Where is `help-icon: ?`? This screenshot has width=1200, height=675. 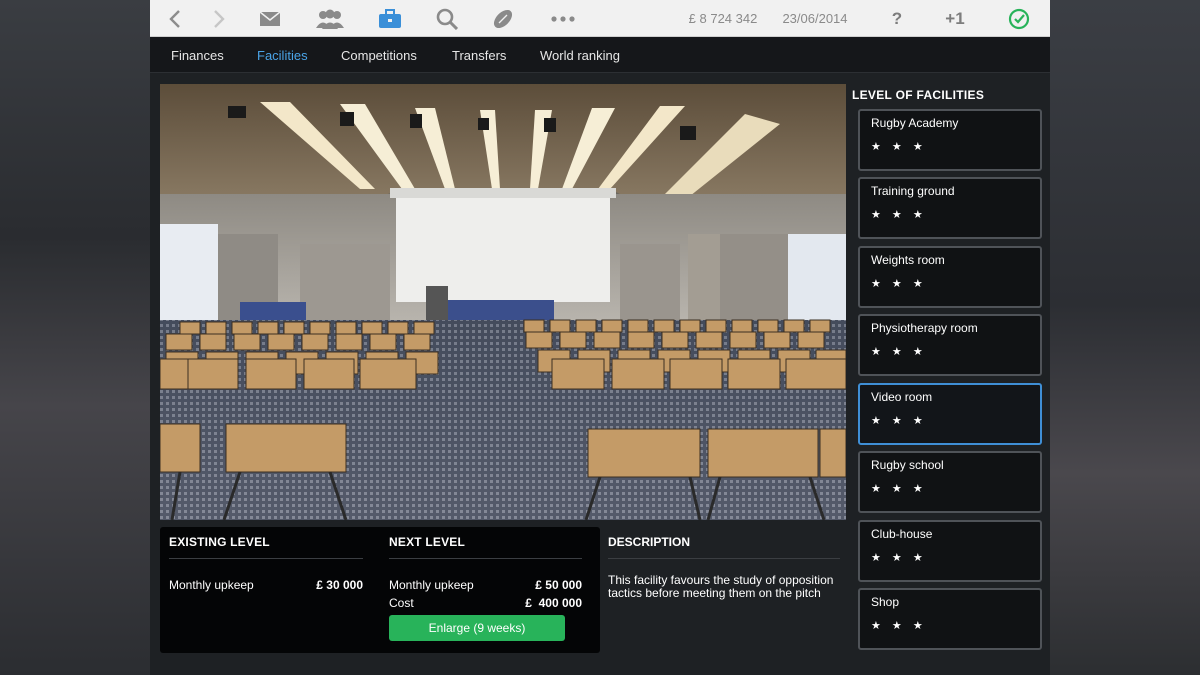
help-icon: ? is located at coordinates (897, 18).